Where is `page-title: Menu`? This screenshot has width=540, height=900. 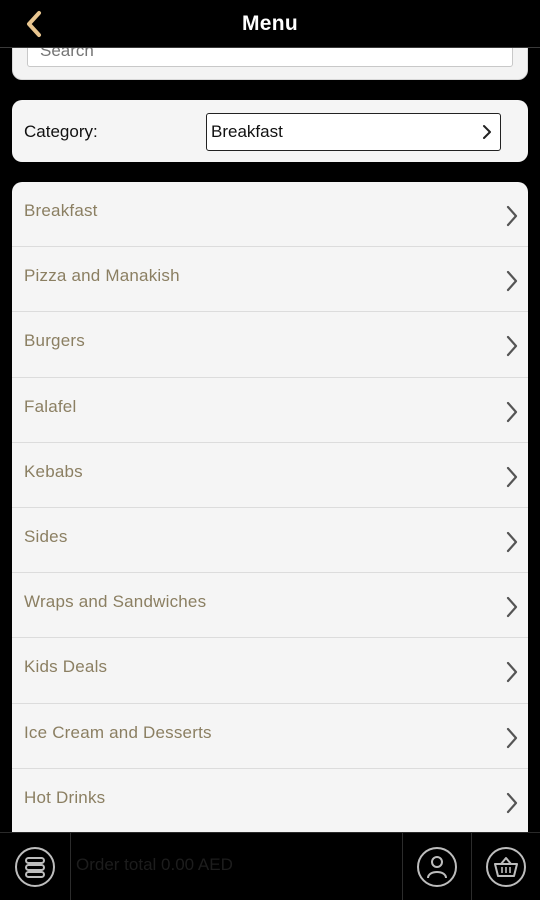
page-title: Menu is located at coordinates (270, 23).